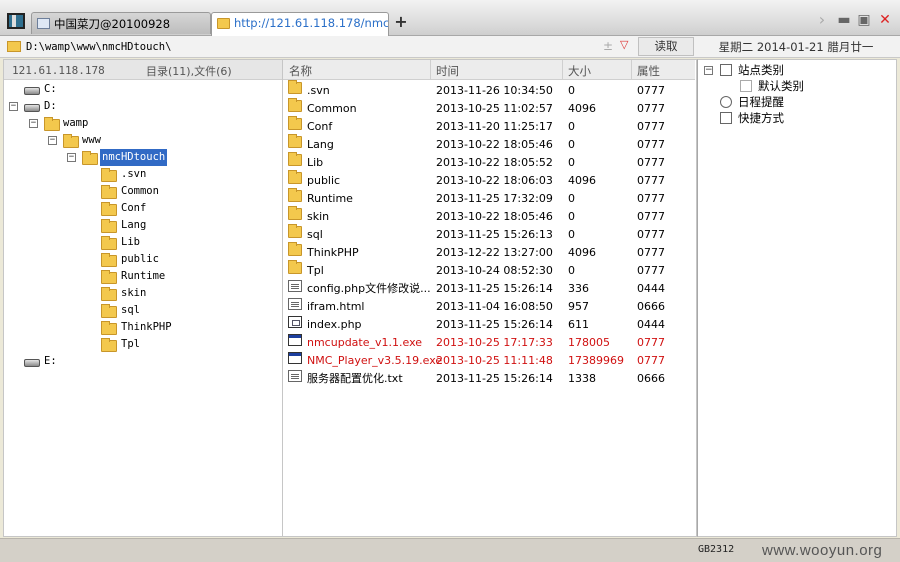 The image size is (900, 562). Describe the element at coordinates (489, 162) in the screenshot. I see `file-row: Lib 2013-10-22 18:05:52 0 0777` at that location.